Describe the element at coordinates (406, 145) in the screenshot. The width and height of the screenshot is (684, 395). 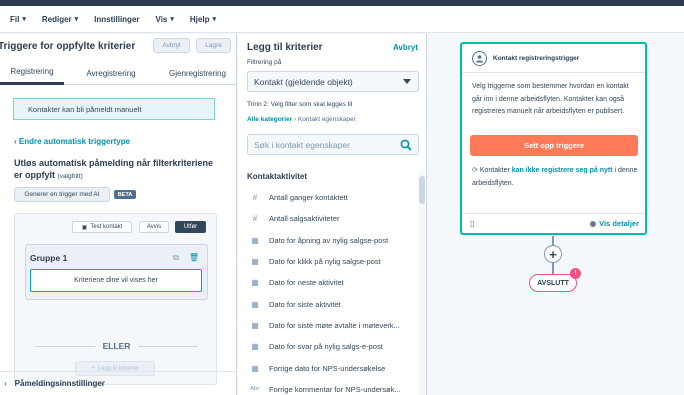
I see `search-icon` at that location.